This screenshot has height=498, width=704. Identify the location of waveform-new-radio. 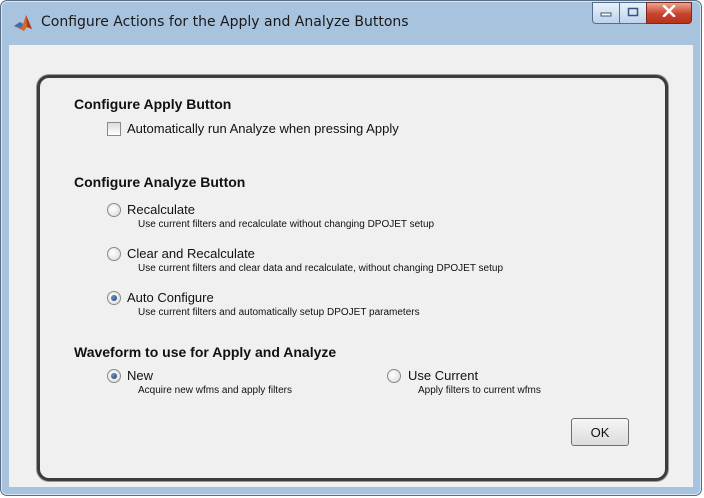
(114, 376).